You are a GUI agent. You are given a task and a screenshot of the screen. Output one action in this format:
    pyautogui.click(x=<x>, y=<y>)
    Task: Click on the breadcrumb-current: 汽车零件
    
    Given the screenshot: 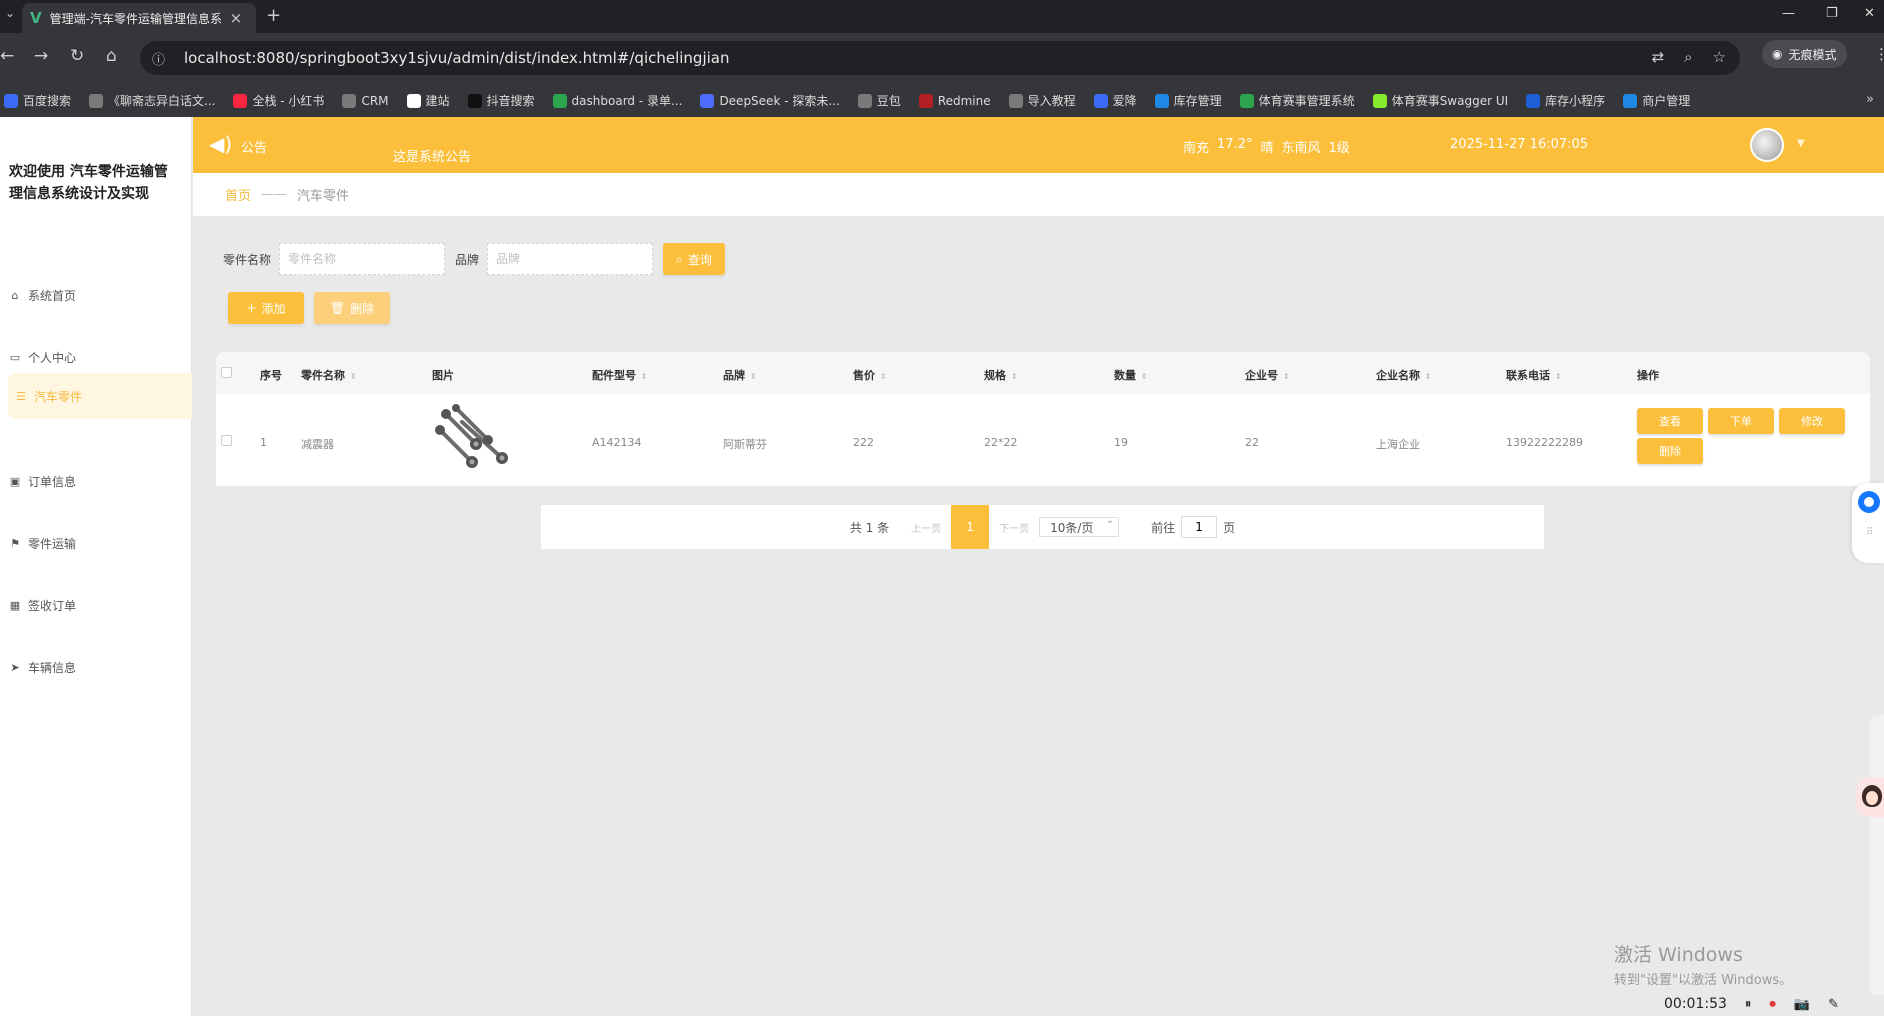 What is the action you would take?
    pyautogui.click(x=323, y=196)
    